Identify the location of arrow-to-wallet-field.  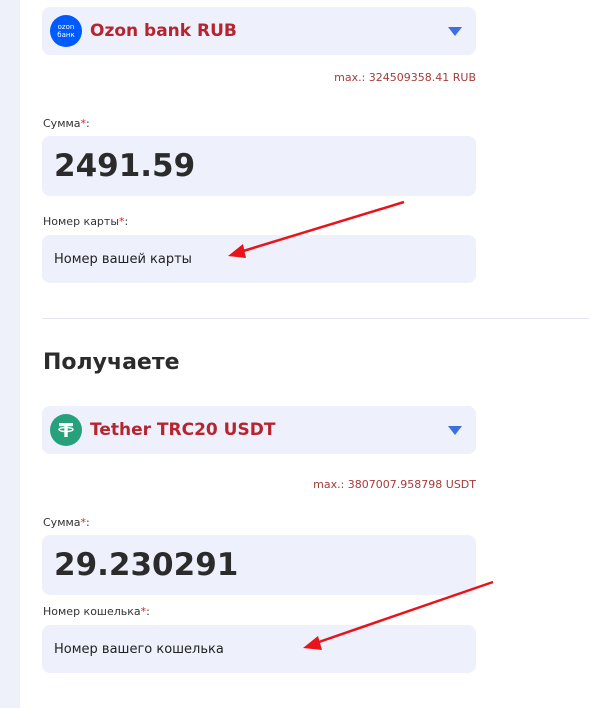
(398, 615).